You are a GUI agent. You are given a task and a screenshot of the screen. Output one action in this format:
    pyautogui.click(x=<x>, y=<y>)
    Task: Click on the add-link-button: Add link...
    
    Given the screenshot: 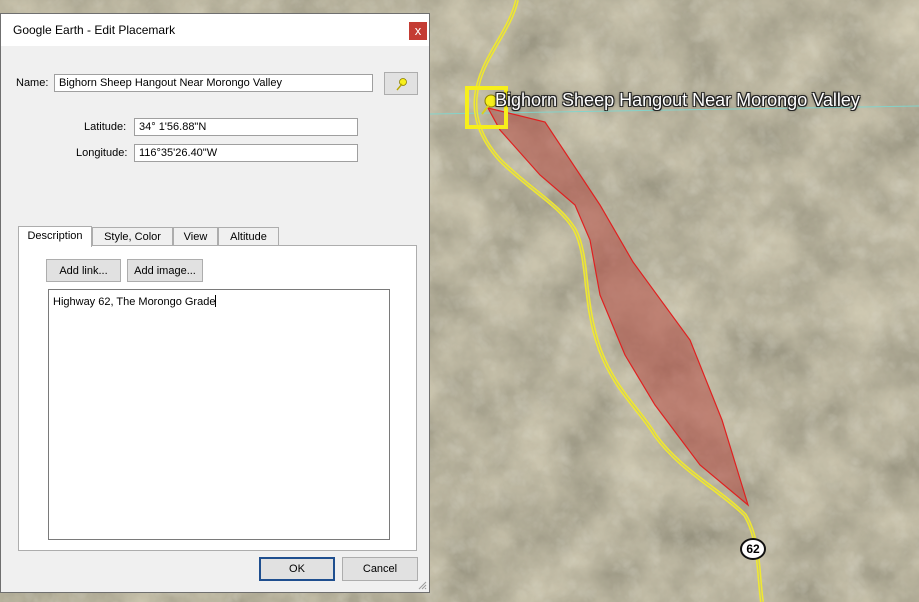 What is the action you would take?
    pyautogui.click(x=83, y=270)
    